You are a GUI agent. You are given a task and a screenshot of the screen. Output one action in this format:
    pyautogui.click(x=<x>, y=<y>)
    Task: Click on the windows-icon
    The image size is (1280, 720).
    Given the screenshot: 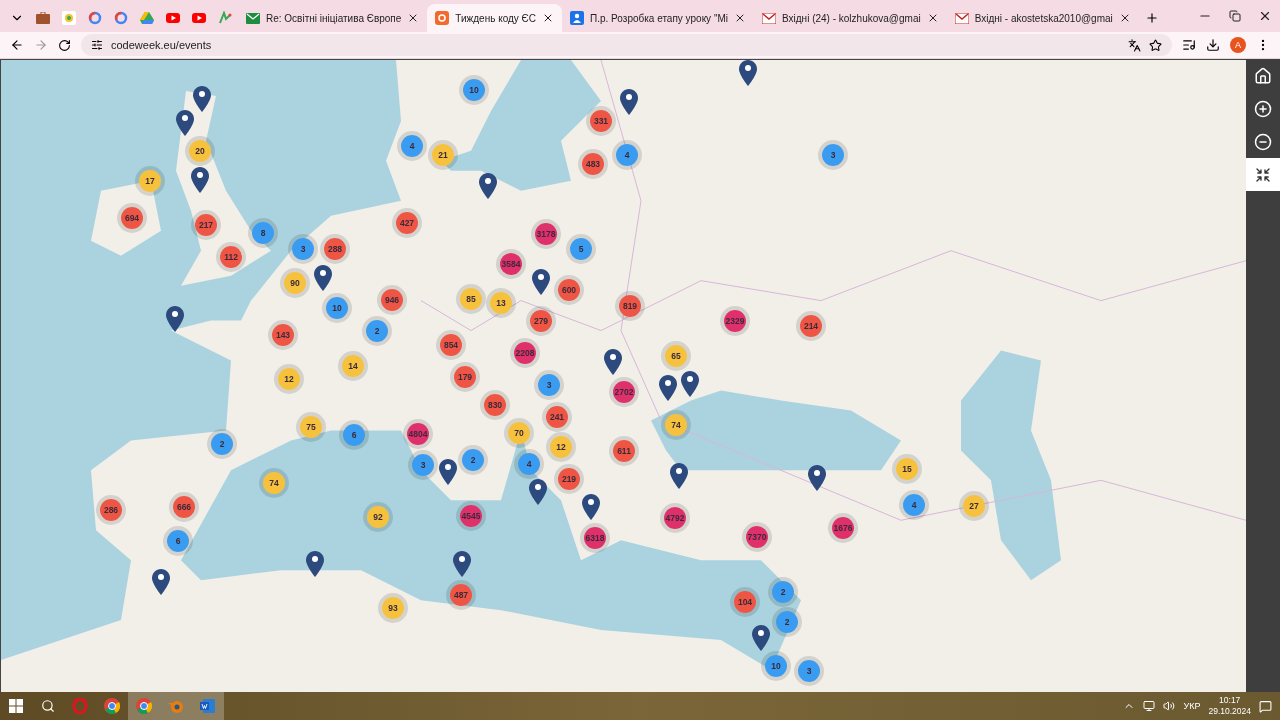 What is the action you would take?
    pyautogui.click(x=16, y=706)
    